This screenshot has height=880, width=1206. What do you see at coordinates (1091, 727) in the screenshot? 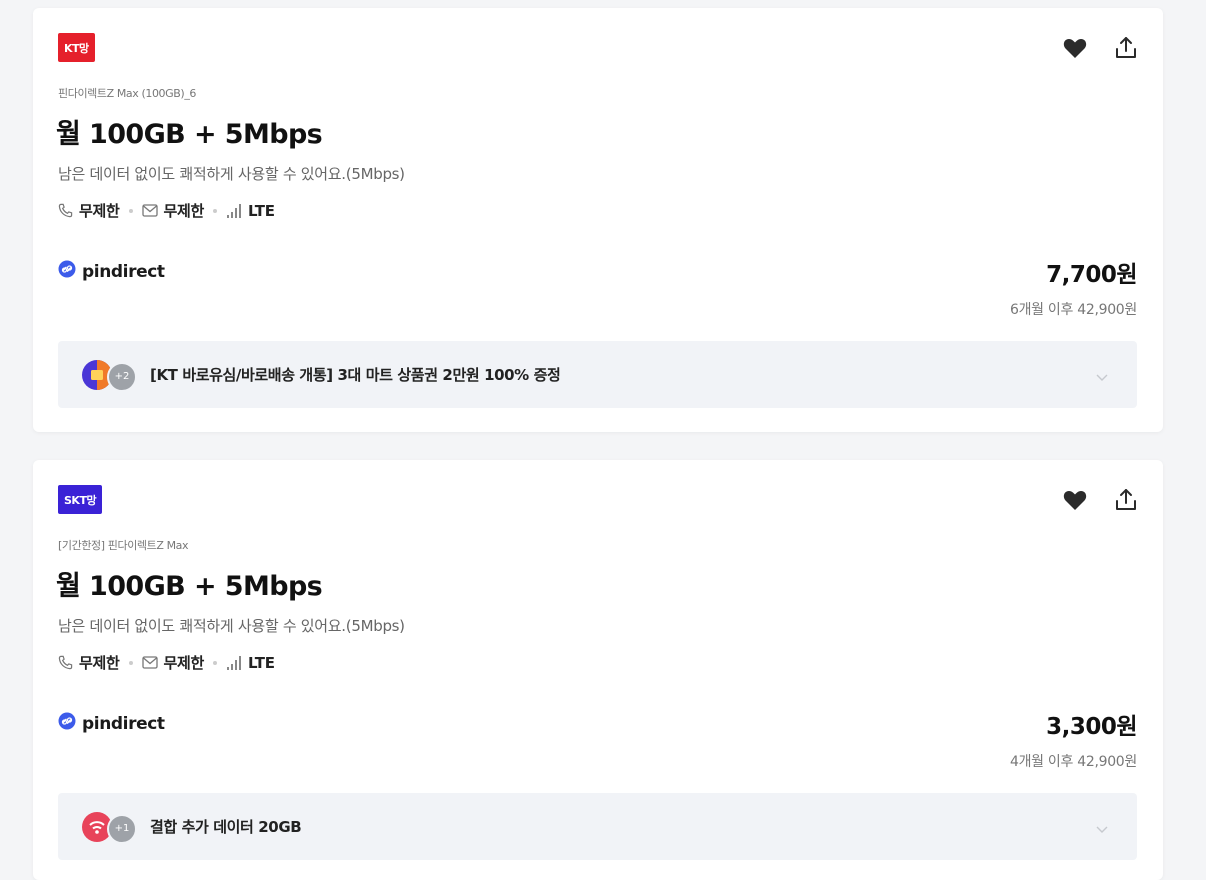
I see `price: 3,300원` at bounding box center [1091, 727].